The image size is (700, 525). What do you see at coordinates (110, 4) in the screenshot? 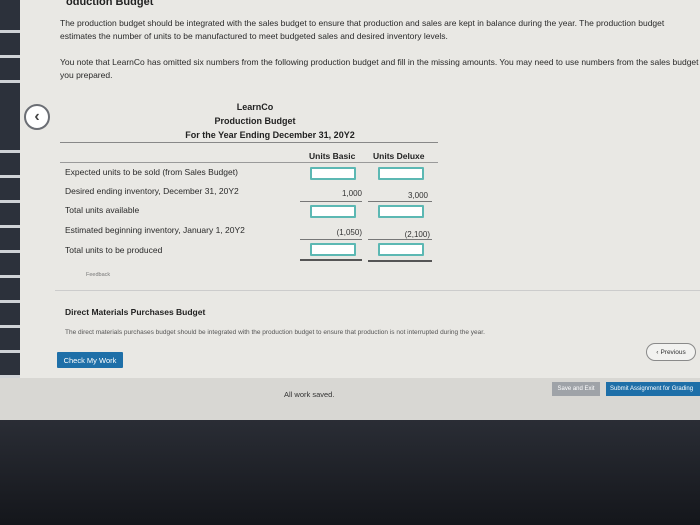
I see `section-heading: oduction Budget` at bounding box center [110, 4].